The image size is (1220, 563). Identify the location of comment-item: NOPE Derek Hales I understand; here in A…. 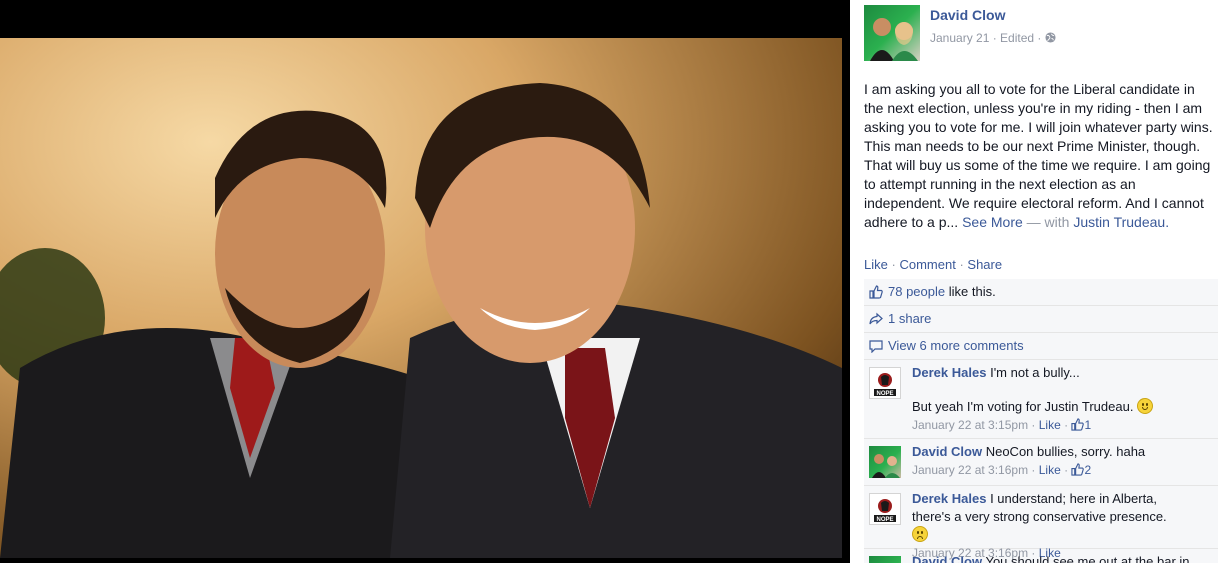
(1041, 523).